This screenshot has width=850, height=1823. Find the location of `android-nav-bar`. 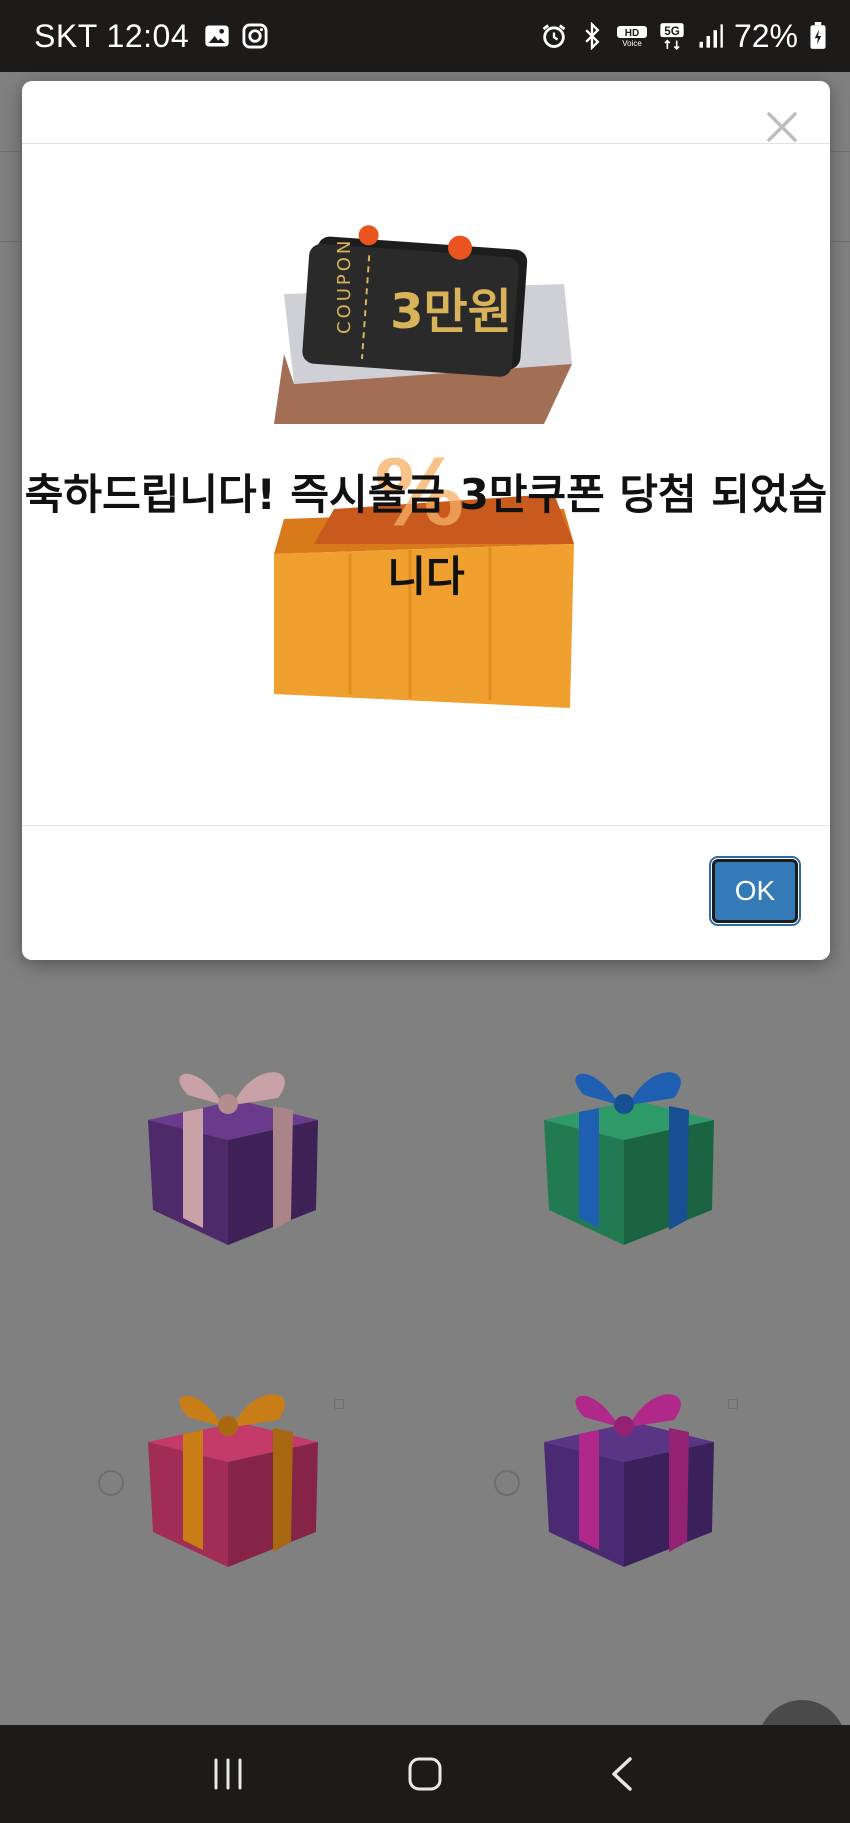

android-nav-bar is located at coordinates (425, 1774).